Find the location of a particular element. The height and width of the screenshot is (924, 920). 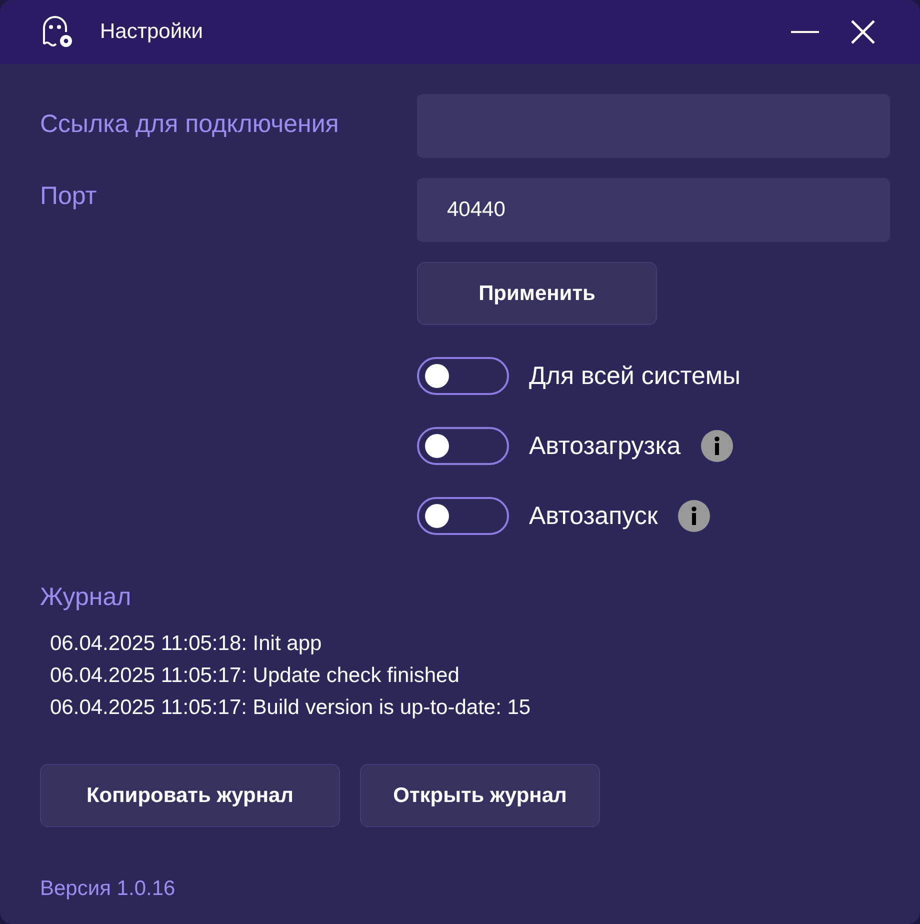

field-label: Ссылка для подключения is located at coordinates (190, 124).